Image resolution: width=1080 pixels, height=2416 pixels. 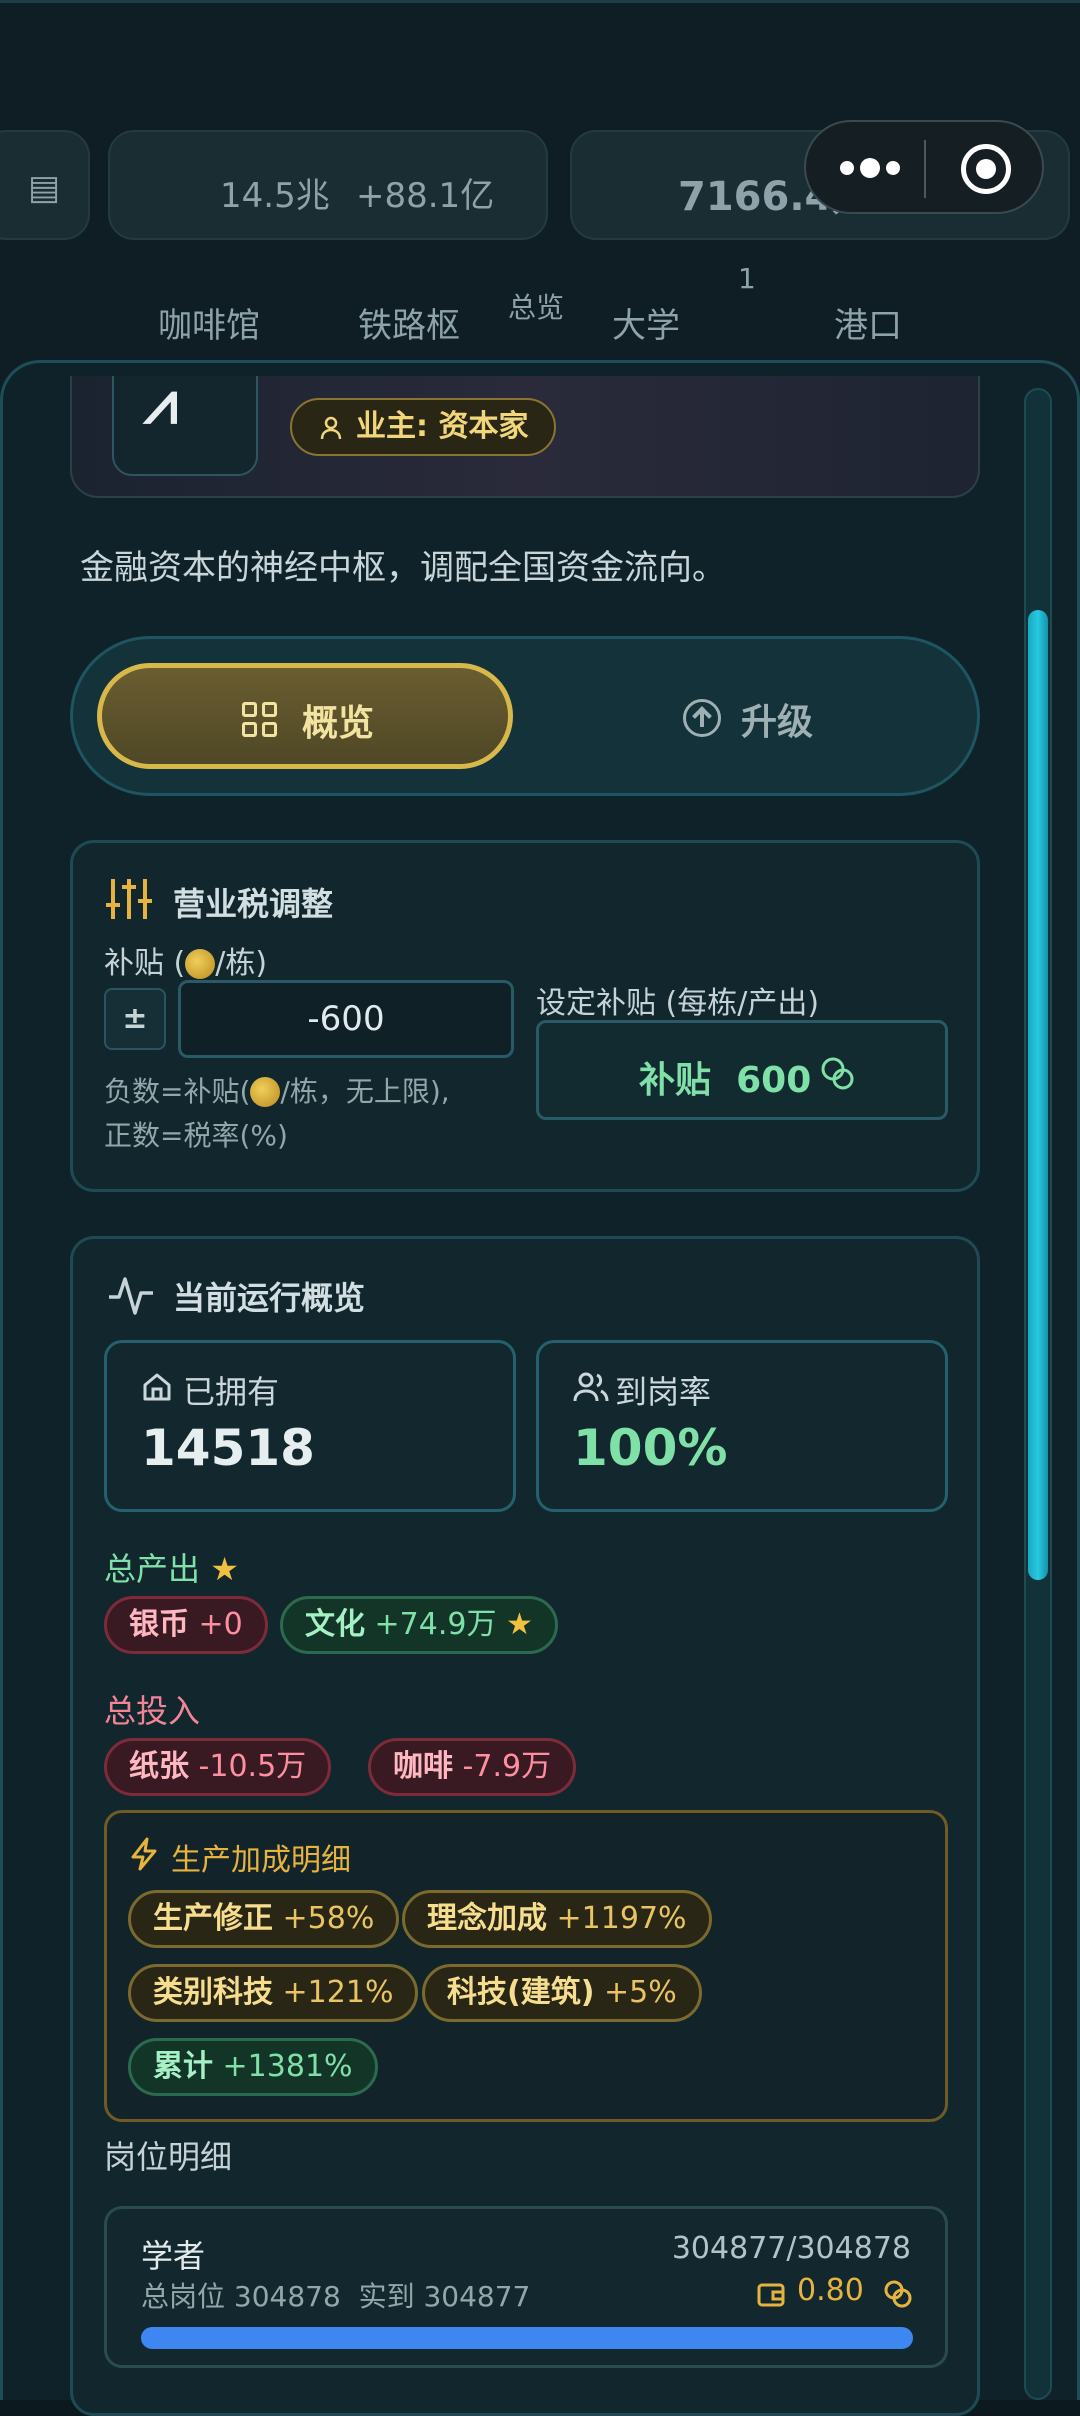 What do you see at coordinates (403, 568) in the screenshot?
I see `building-description: 金融资本的神经中枢，调配全国资金流向。` at bounding box center [403, 568].